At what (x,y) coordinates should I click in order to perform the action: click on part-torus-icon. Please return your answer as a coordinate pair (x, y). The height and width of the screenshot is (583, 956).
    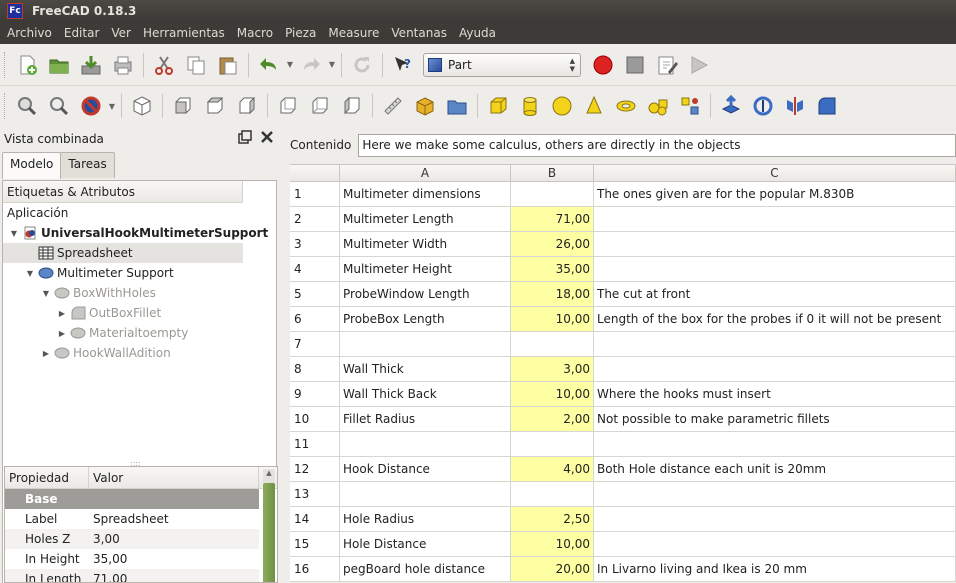
    Looking at the image, I should click on (626, 106).